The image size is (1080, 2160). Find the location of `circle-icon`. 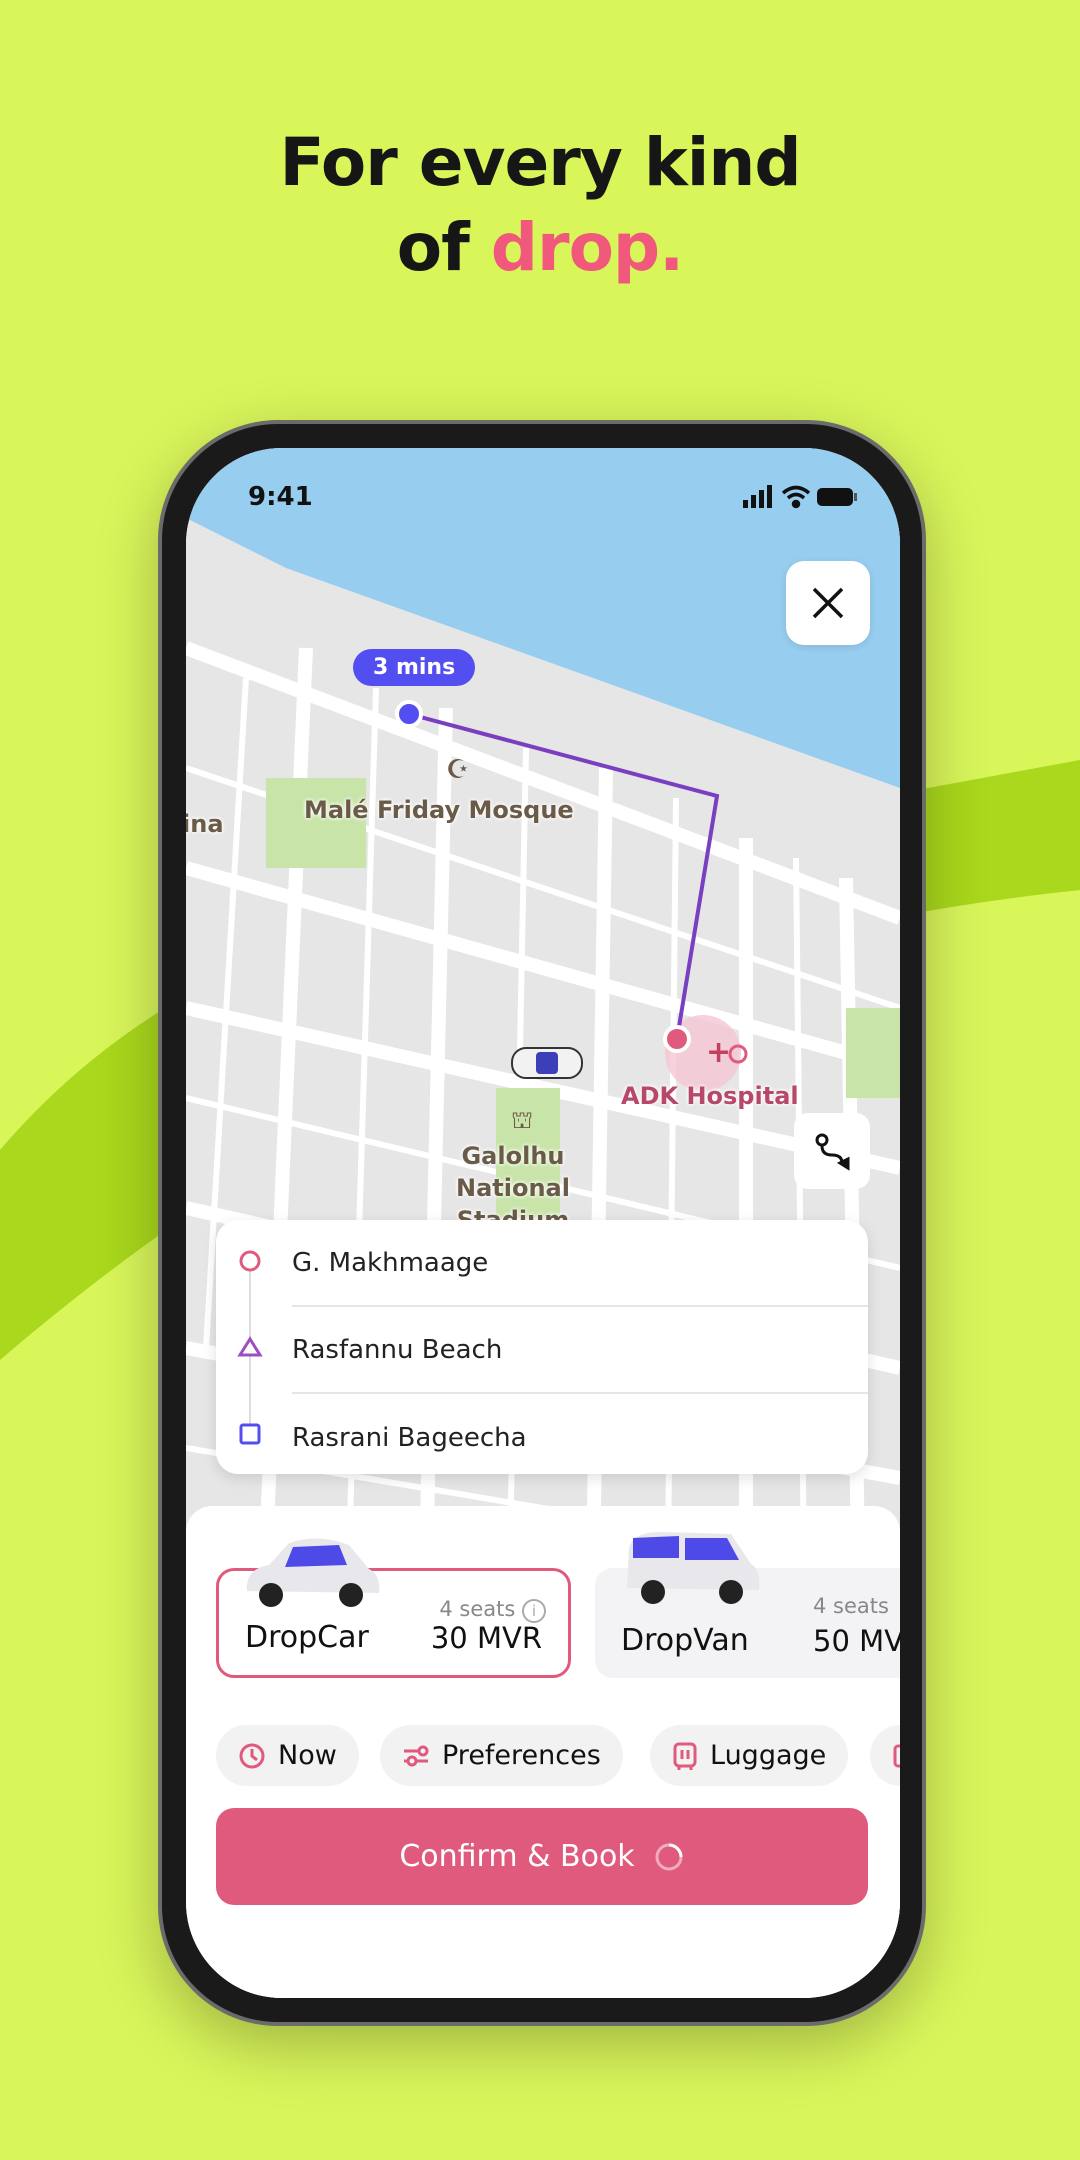

circle-icon is located at coordinates (250, 1261).